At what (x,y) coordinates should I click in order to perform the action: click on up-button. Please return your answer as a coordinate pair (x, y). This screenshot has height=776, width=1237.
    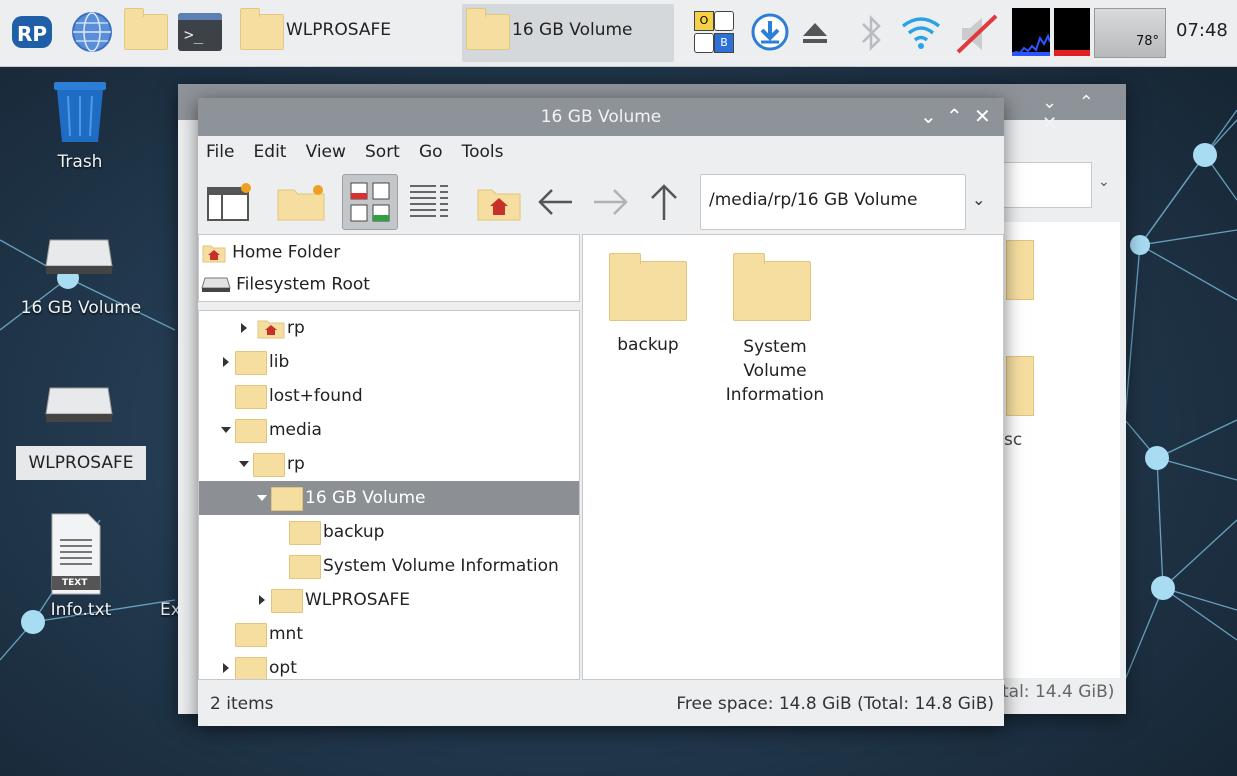
    Looking at the image, I should click on (664, 202).